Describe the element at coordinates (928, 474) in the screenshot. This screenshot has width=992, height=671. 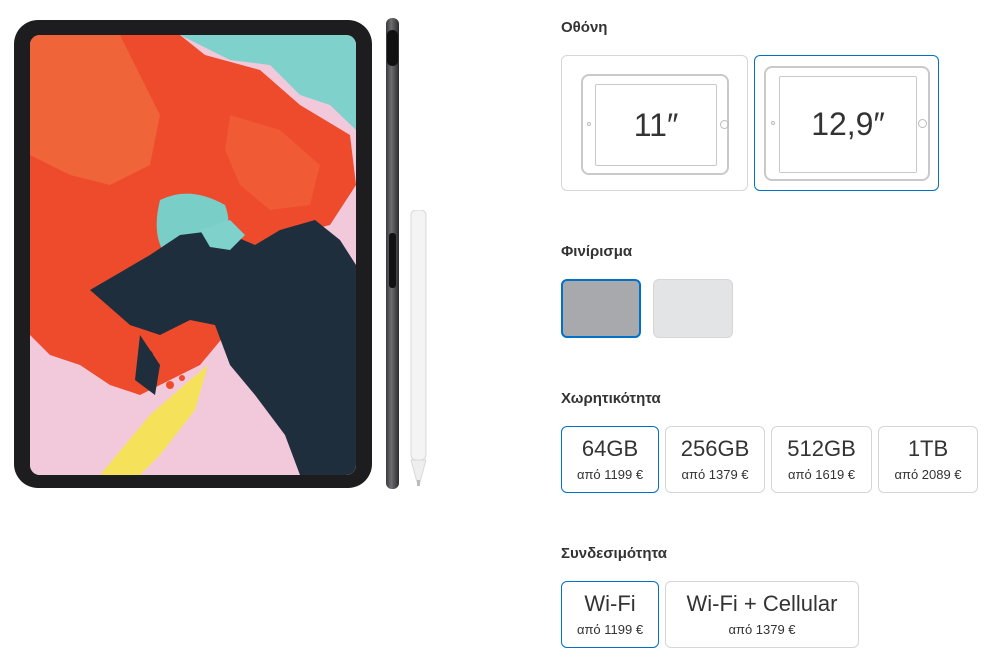
I see `storage-price: από 2089 €` at that location.